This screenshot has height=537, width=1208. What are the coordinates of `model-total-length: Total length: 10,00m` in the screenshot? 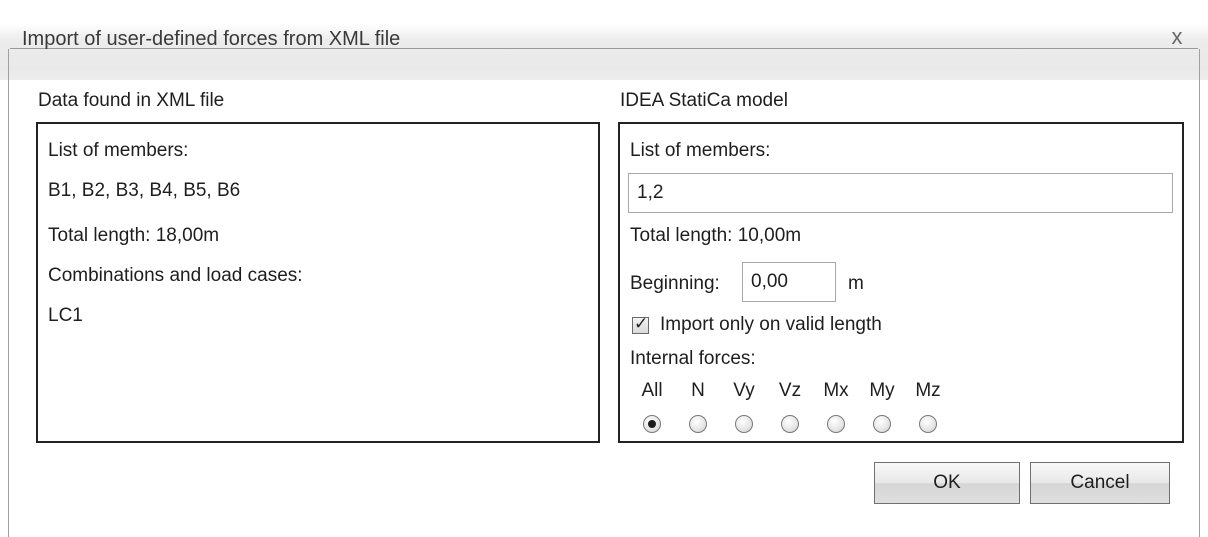 It's located at (716, 235).